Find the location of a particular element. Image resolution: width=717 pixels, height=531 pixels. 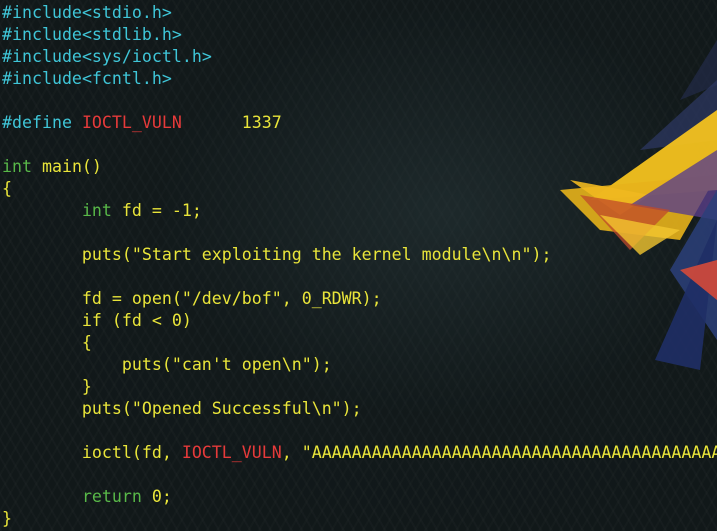

code-line: #include<sys/ioctl.h> is located at coordinates (359, 57).